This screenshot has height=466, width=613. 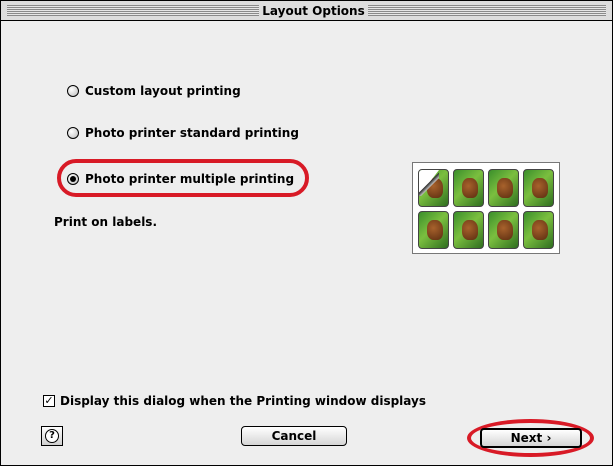 I want to click on option-custom-layout: Custom layout printing, so click(x=154, y=91).